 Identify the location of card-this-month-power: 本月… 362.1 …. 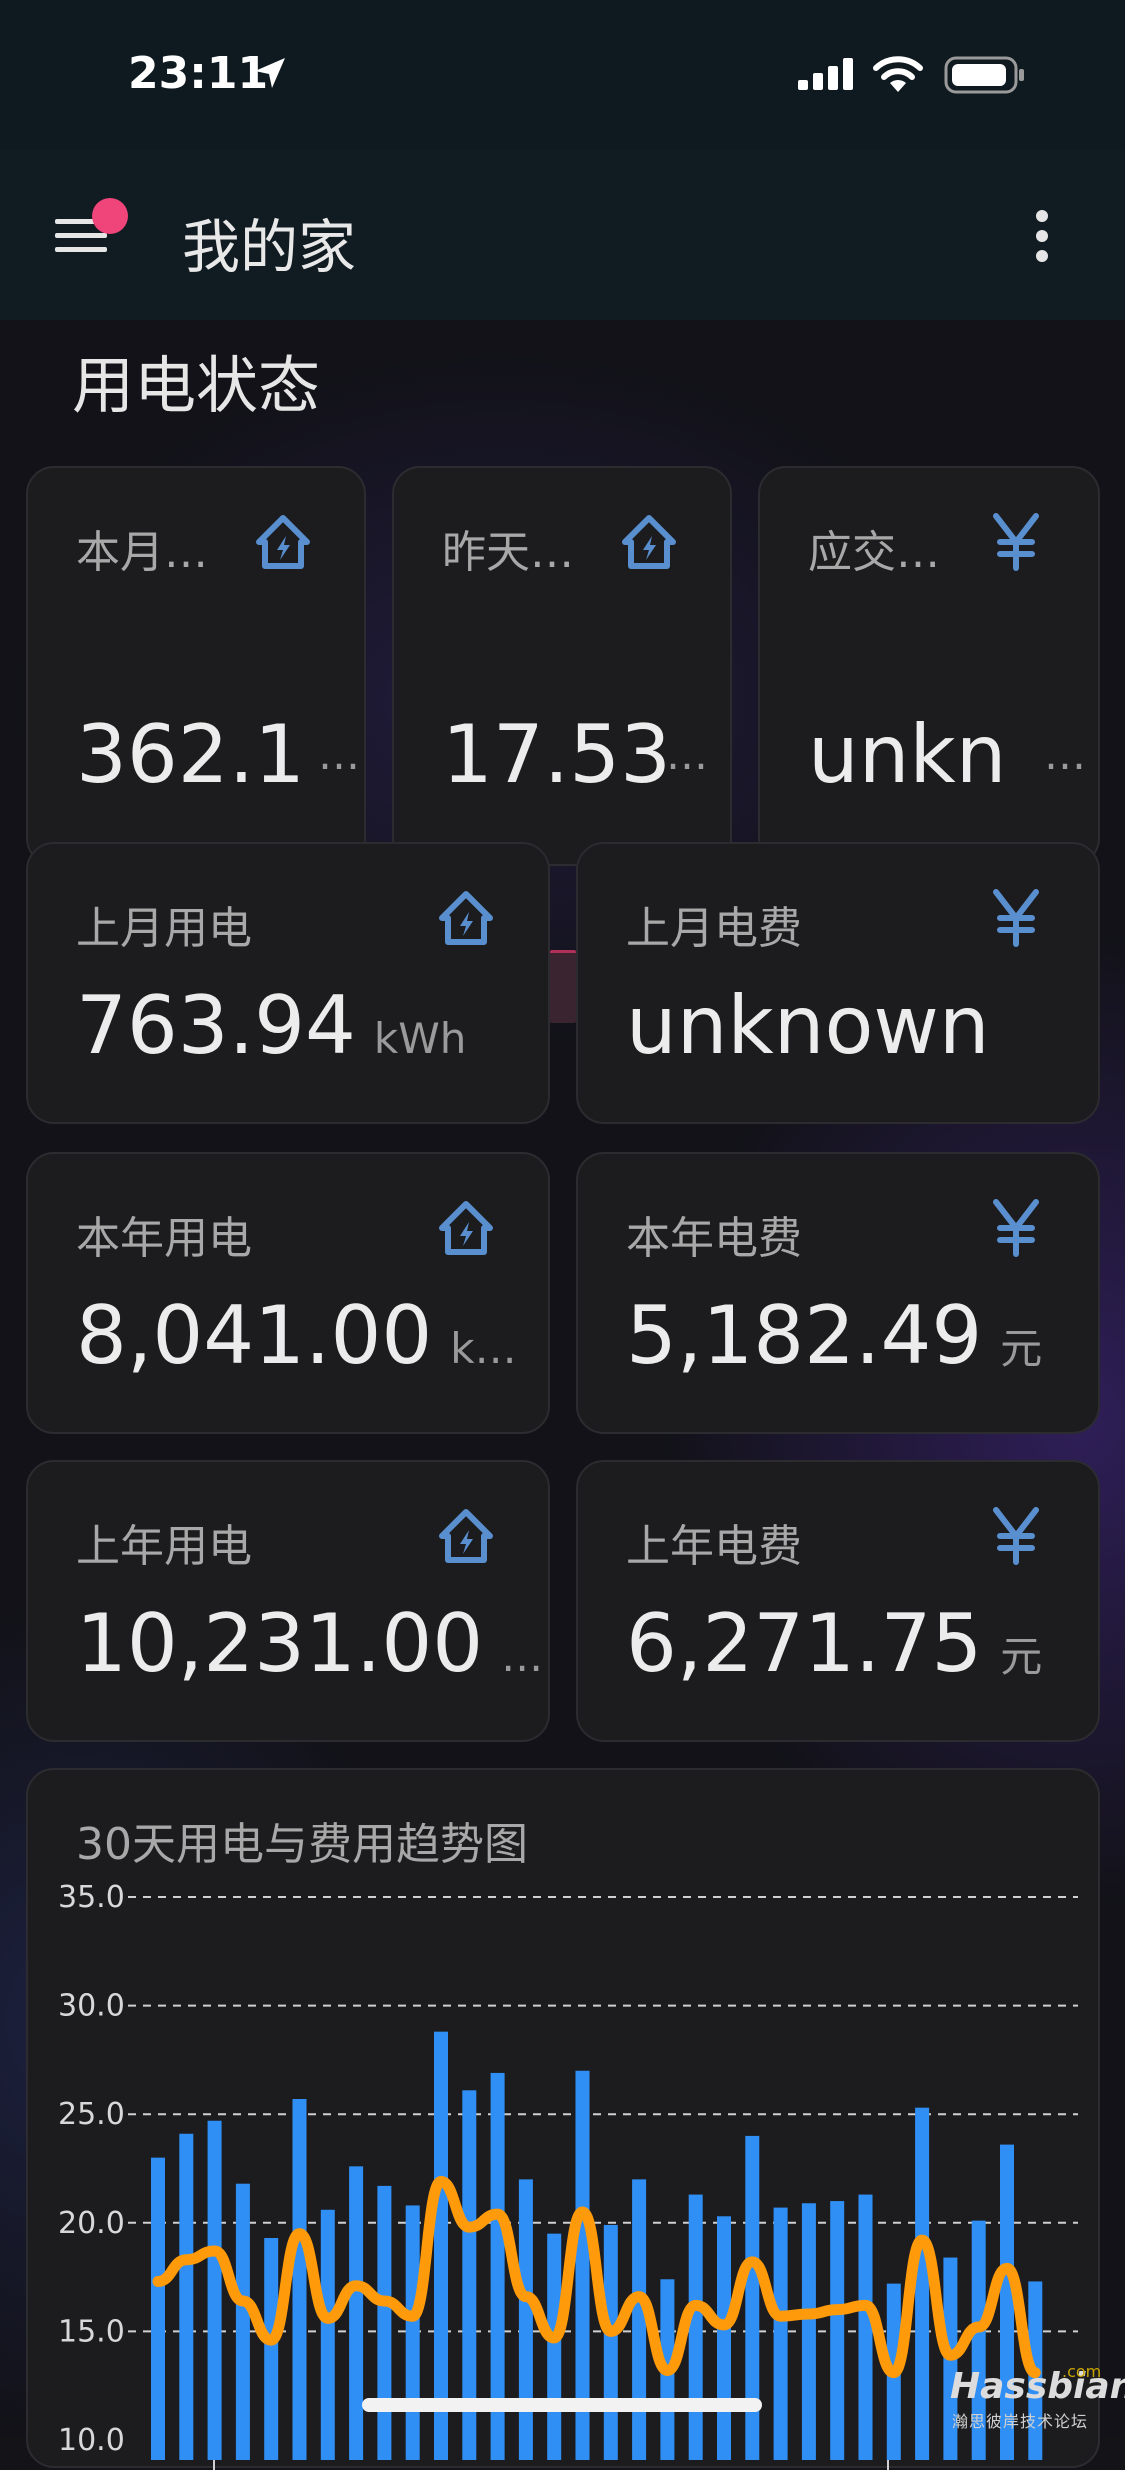
(196, 666).